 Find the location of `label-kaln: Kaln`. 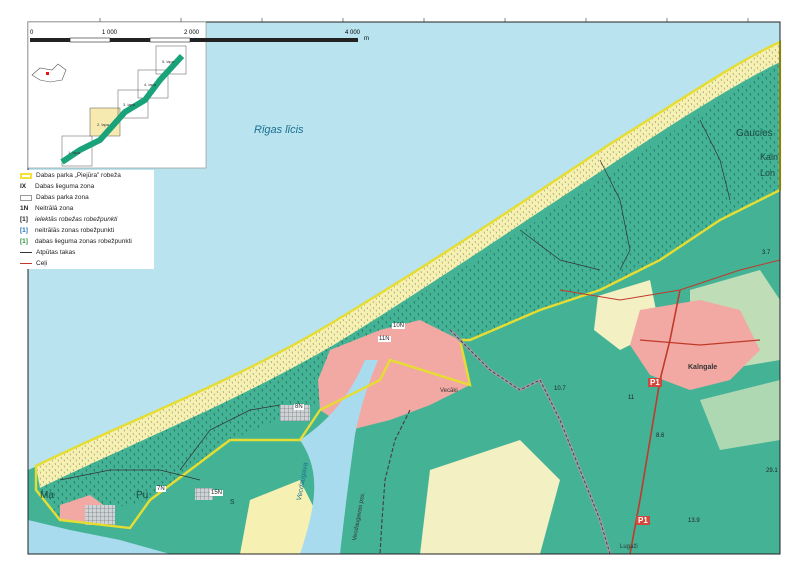

label-kaln: Kaln is located at coordinates (769, 157).